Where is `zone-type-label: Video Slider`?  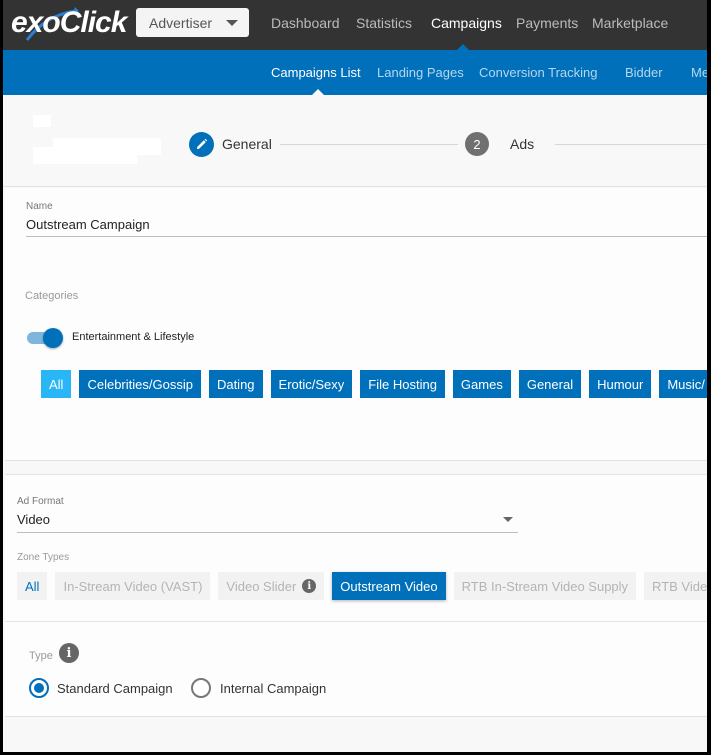 zone-type-label: Video Slider is located at coordinates (261, 586).